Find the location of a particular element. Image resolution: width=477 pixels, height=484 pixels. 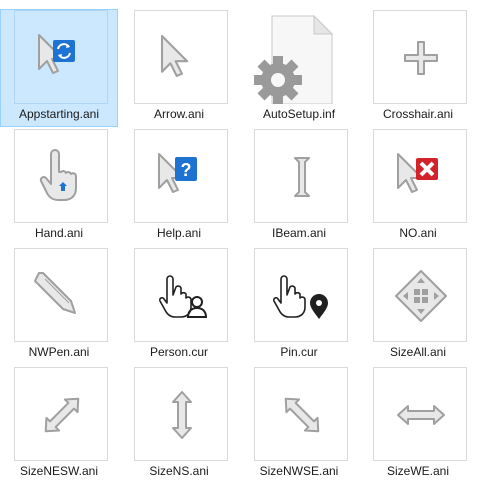

file-name-label: Pin.cur is located at coordinates (299, 352).